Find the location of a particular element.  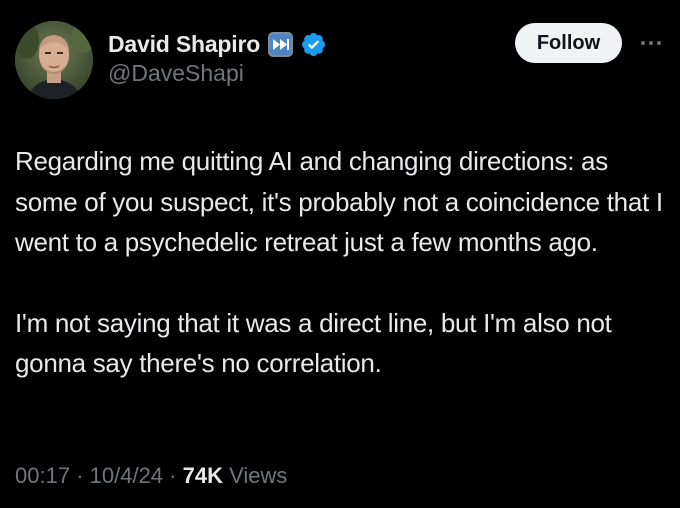

profile-photo is located at coordinates (54, 60).